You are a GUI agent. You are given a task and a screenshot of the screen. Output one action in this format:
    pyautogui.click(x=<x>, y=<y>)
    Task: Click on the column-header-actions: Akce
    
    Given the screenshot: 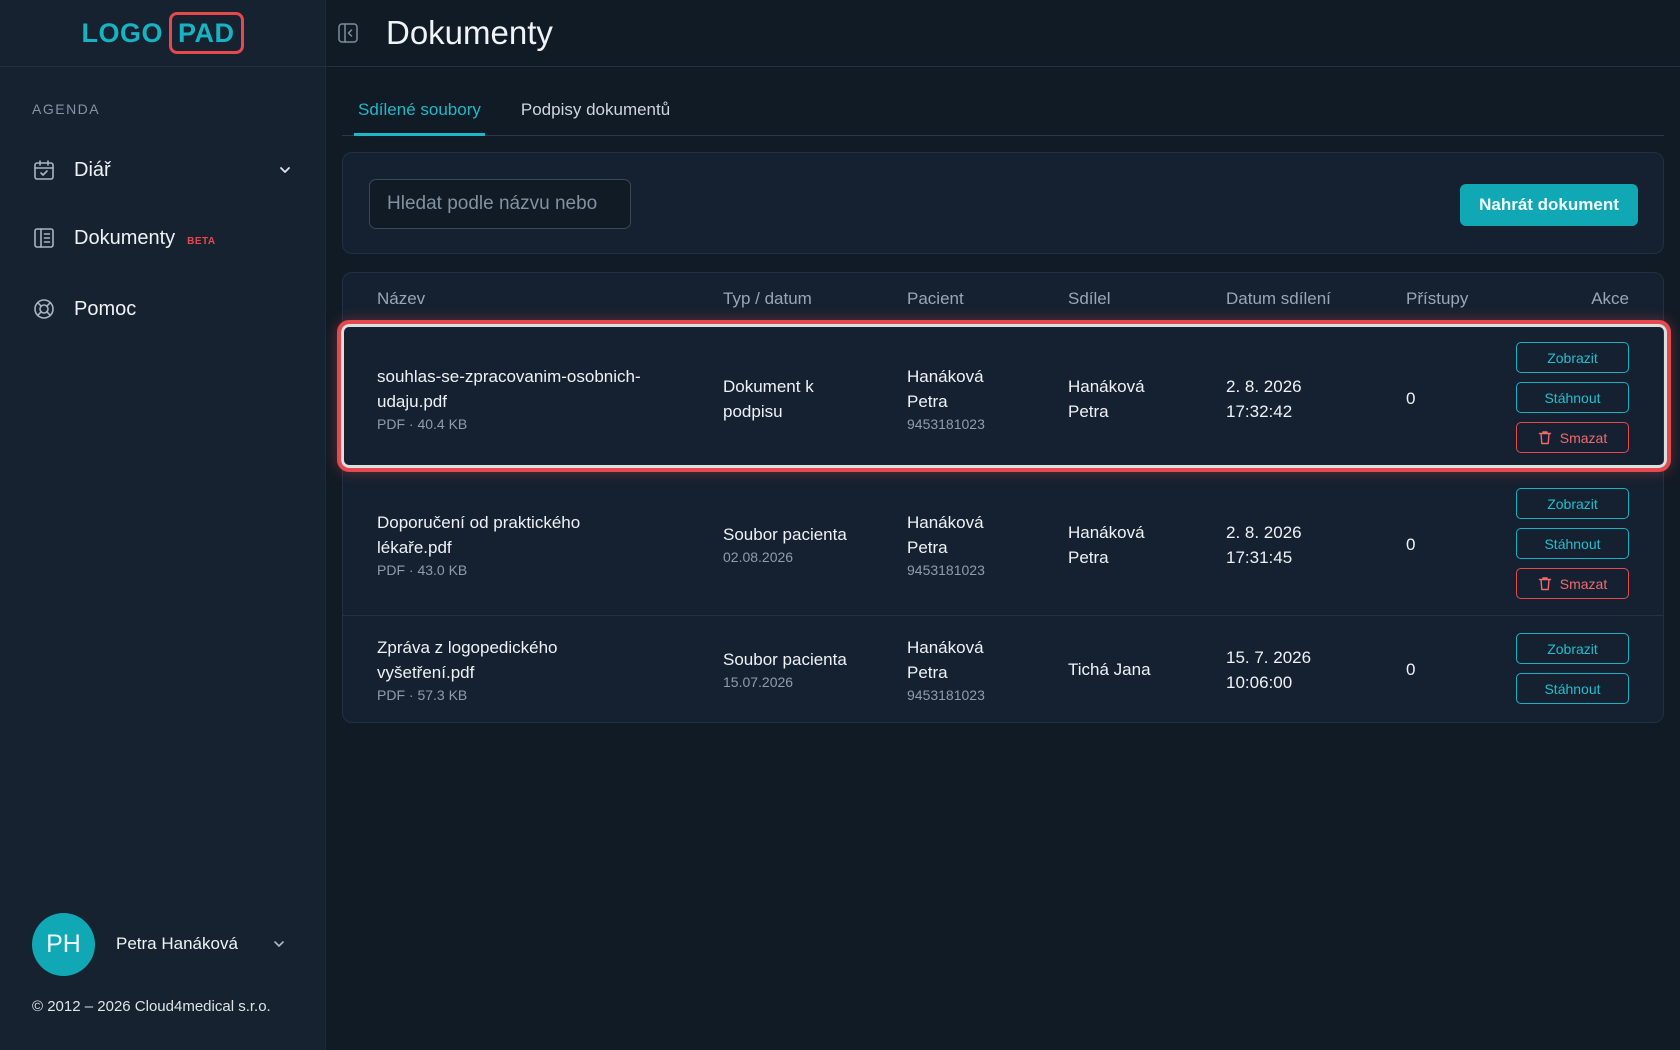 What is the action you would take?
    pyautogui.click(x=1610, y=298)
    